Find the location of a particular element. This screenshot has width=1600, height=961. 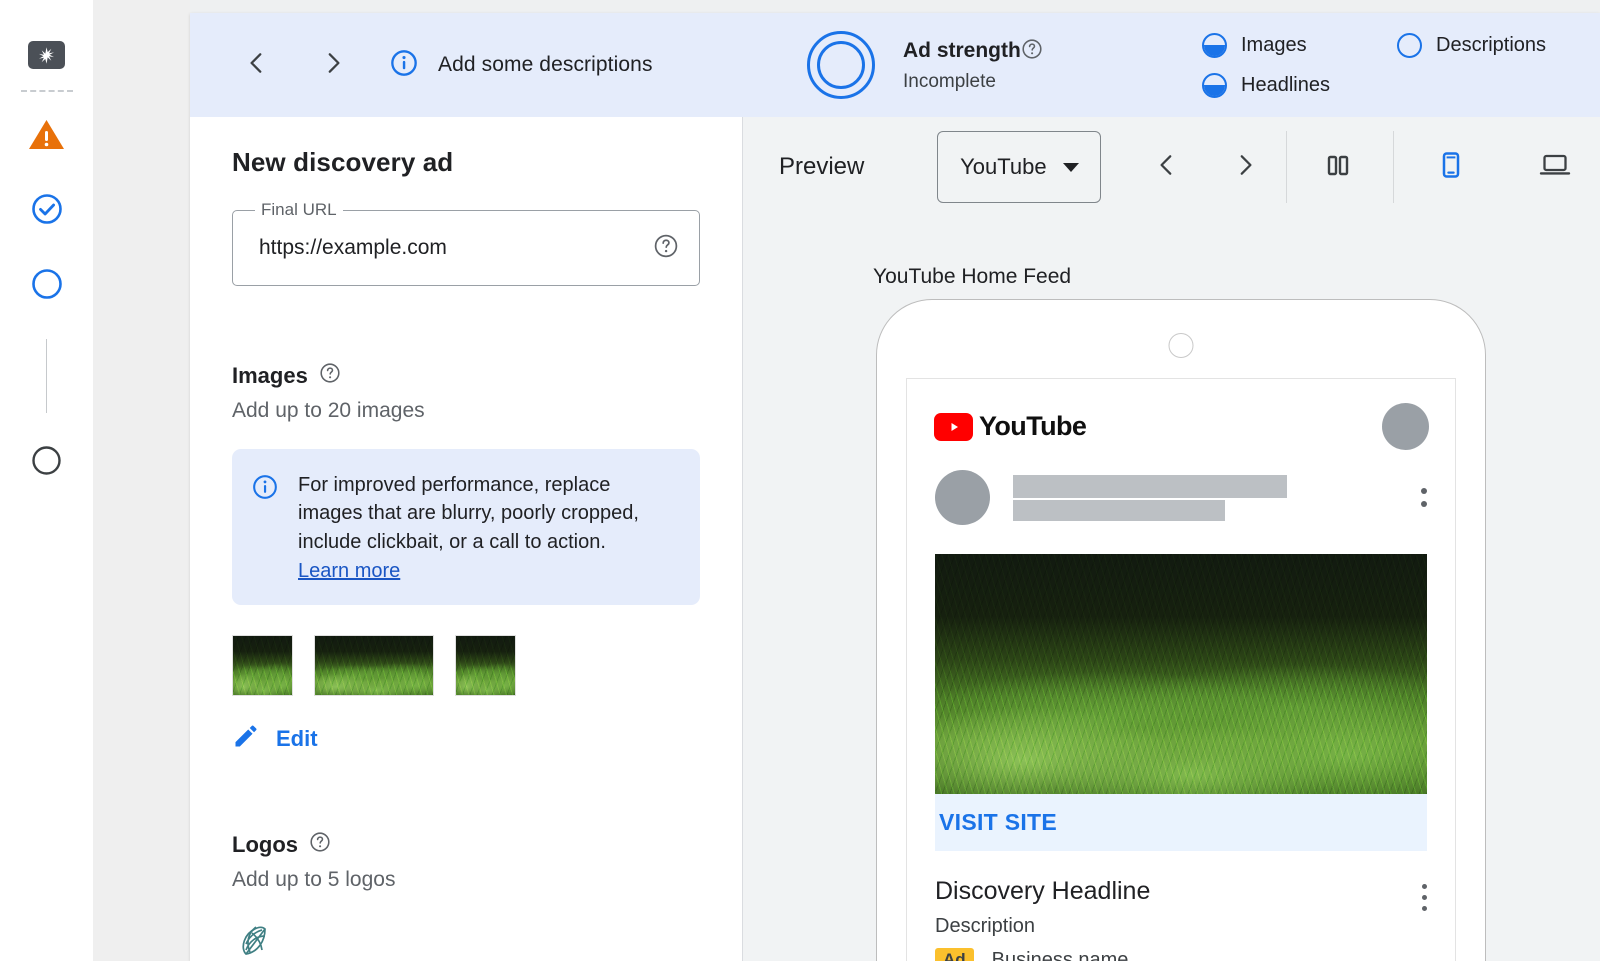

preview-prev-button is located at coordinates (1167, 167).